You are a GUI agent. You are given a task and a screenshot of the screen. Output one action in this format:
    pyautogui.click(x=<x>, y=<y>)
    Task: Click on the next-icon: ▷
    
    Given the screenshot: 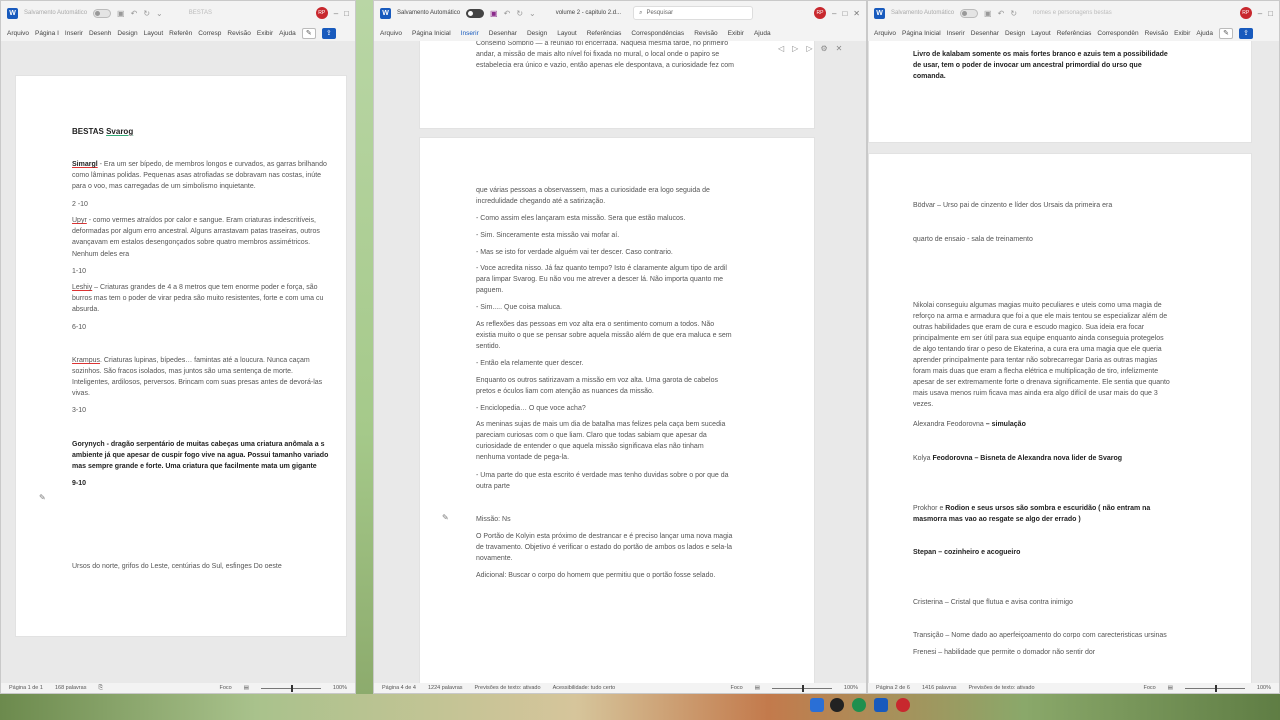 What is the action you would take?
    pyautogui.click(x=809, y=48)
    